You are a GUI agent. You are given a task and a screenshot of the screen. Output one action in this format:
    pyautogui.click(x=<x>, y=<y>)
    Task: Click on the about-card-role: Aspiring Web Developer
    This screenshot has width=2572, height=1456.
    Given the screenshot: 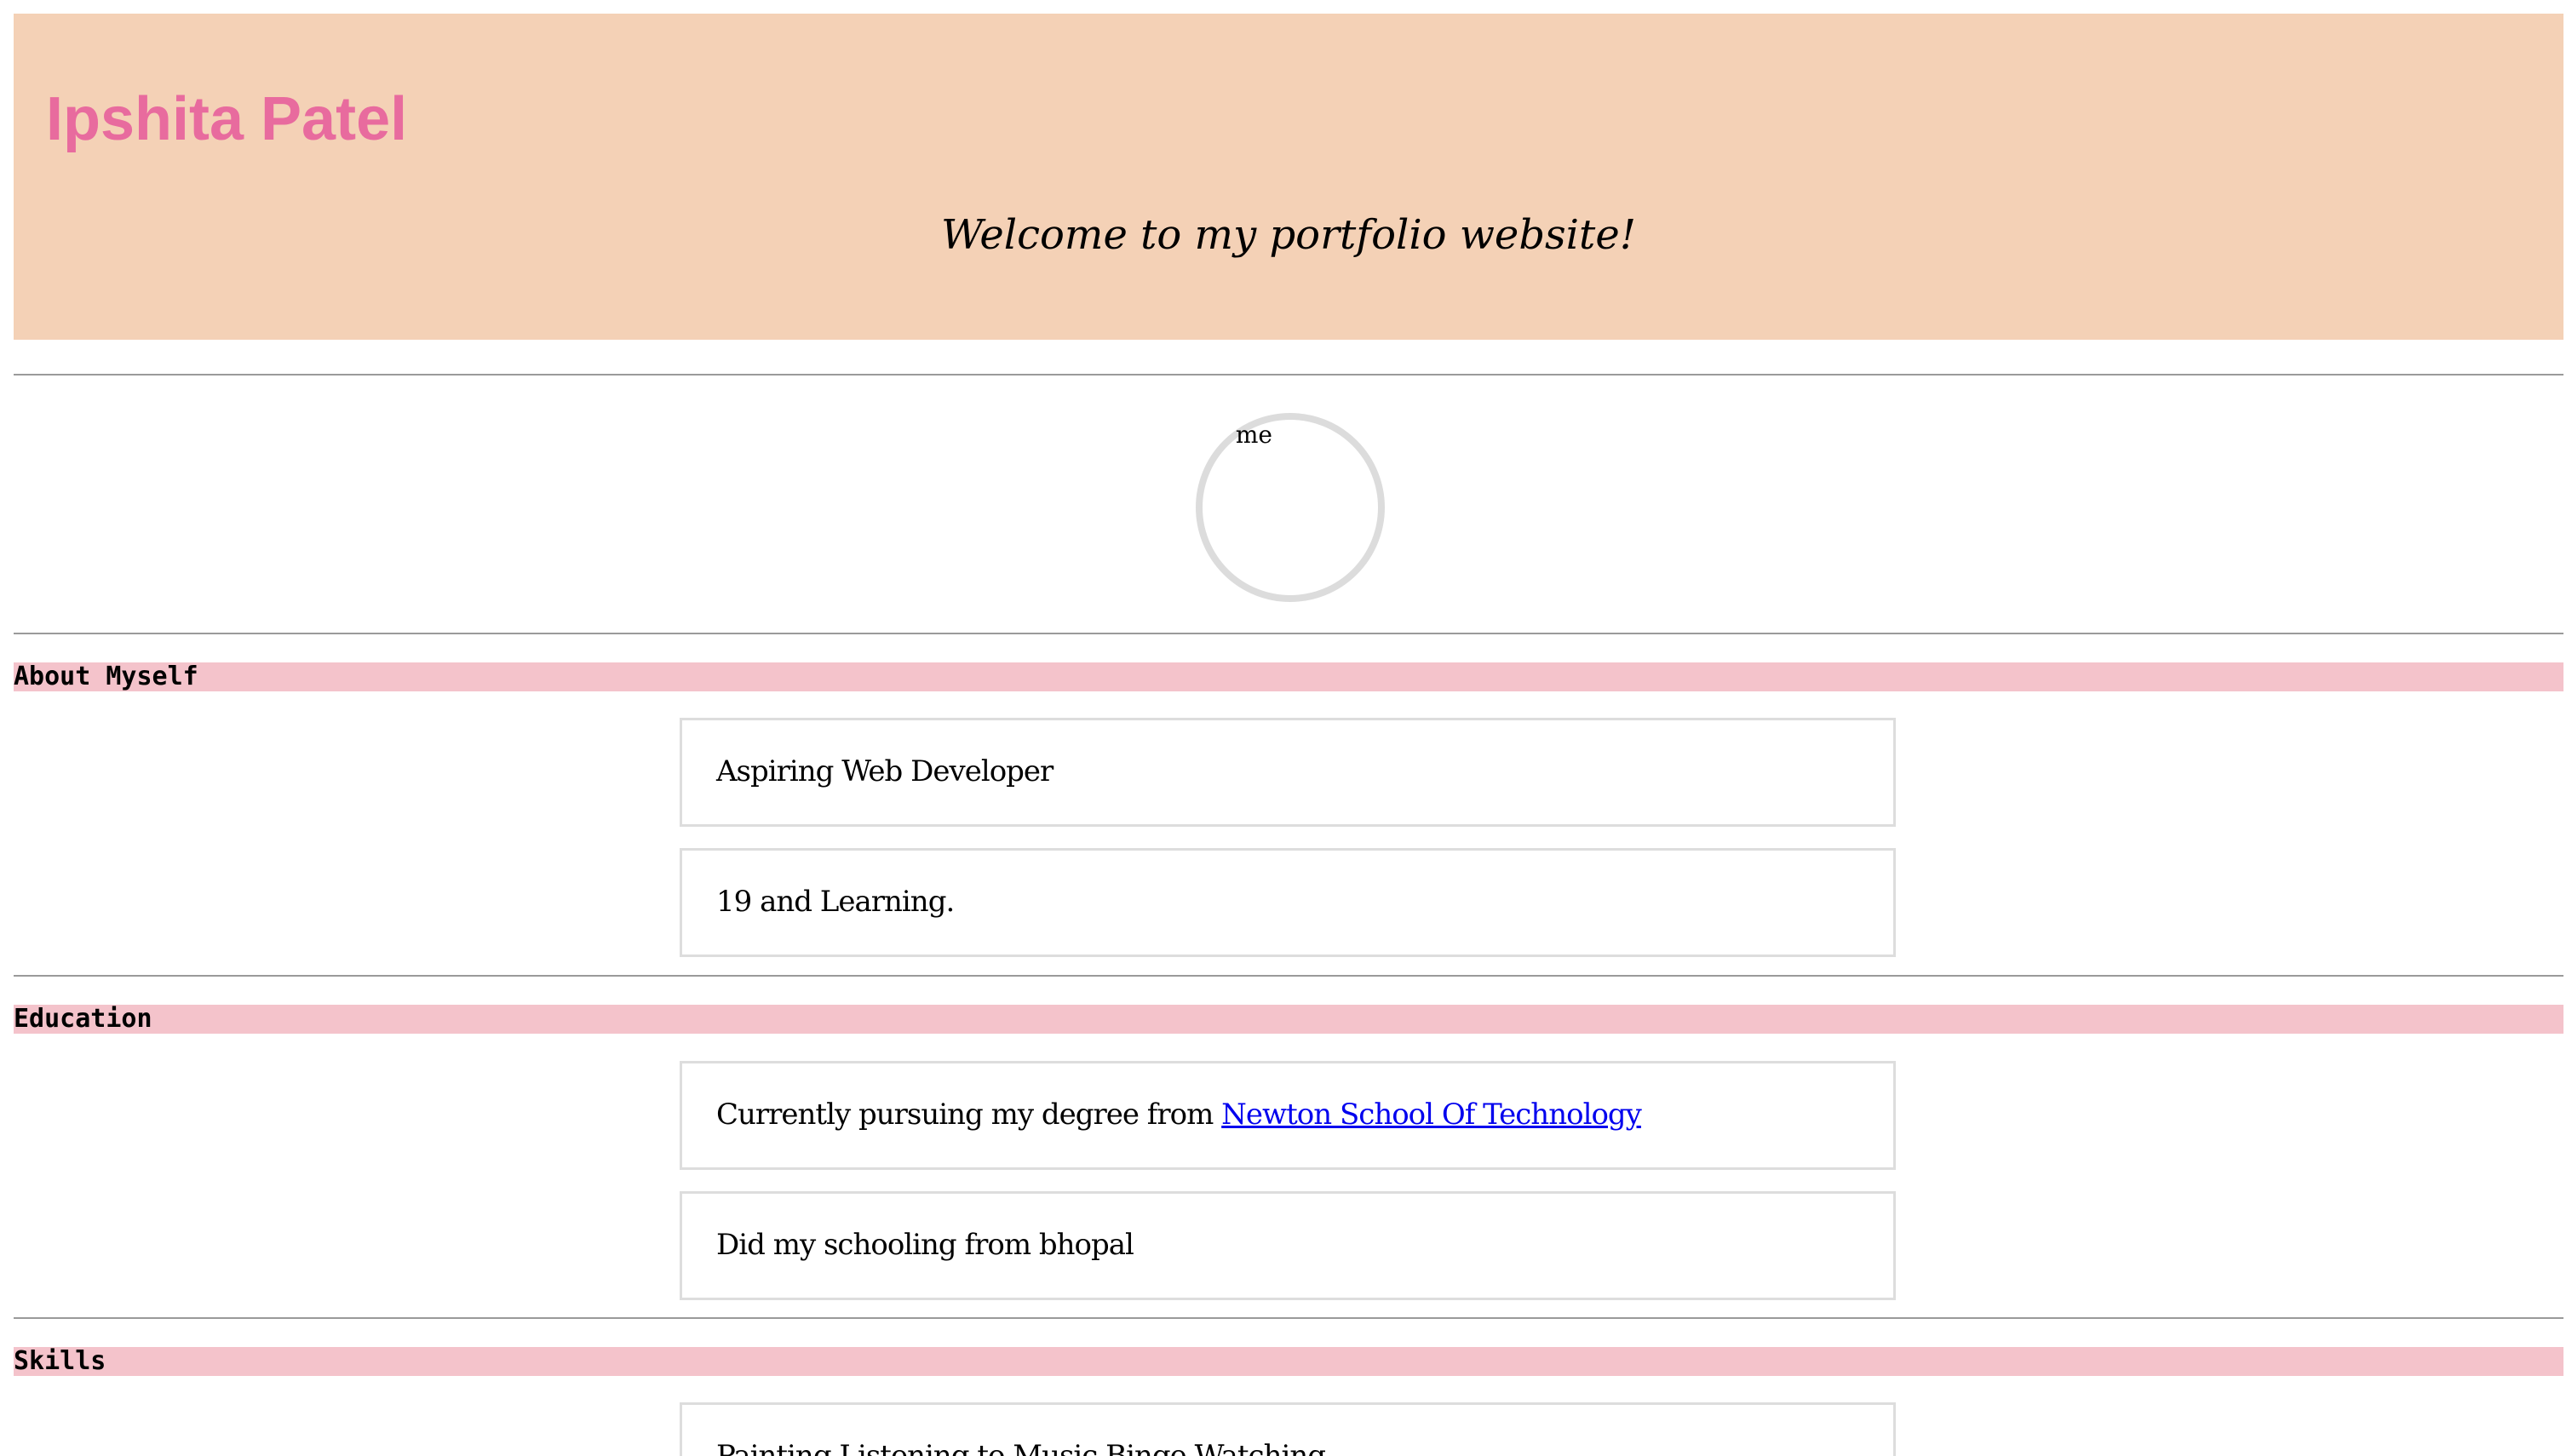 What is the action you would take?
    pyautogui.click(x=1288, y=772)
    